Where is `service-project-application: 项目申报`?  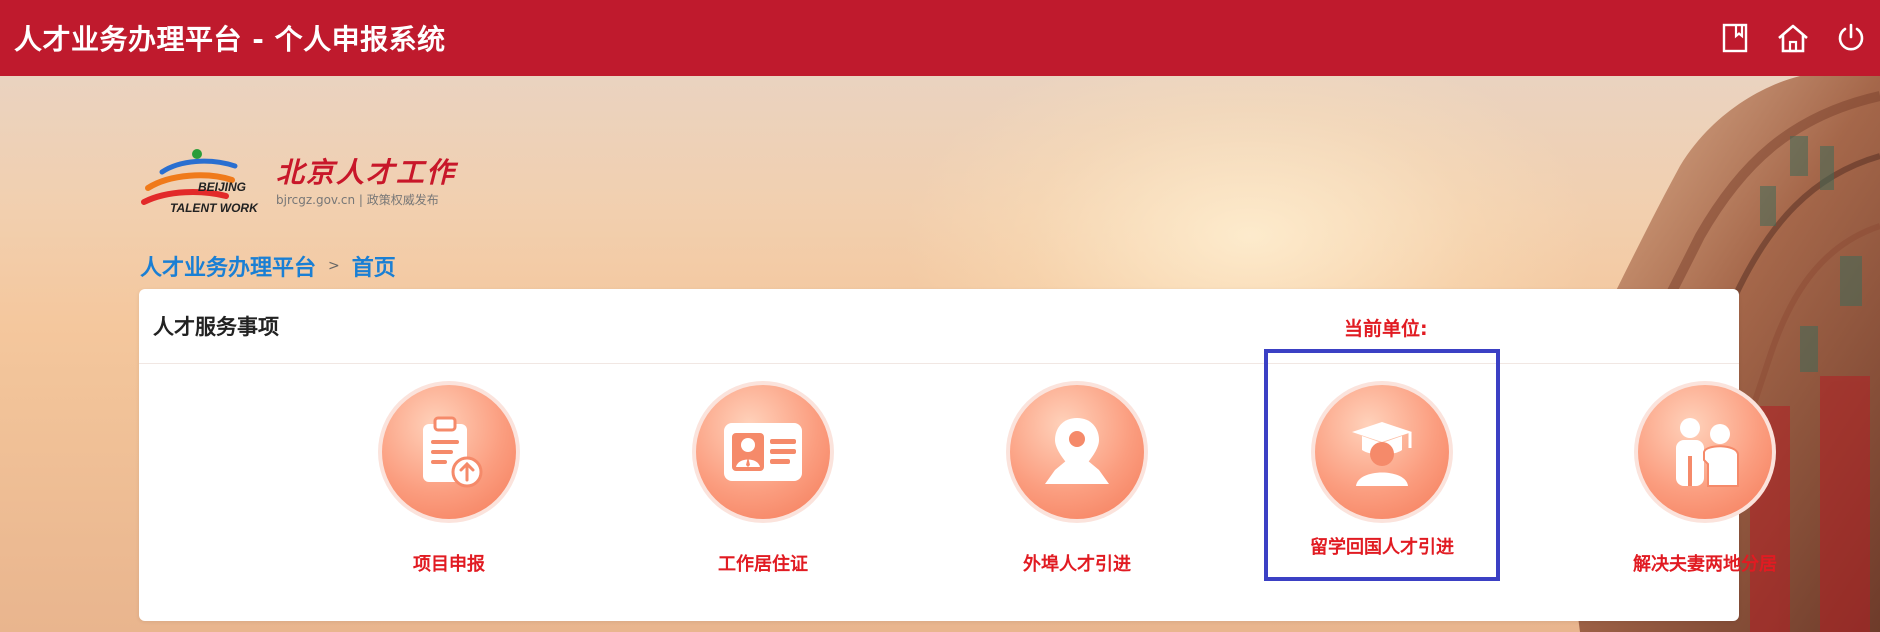 service-project-application: 项目申报 is located at coordinates (449, 480).